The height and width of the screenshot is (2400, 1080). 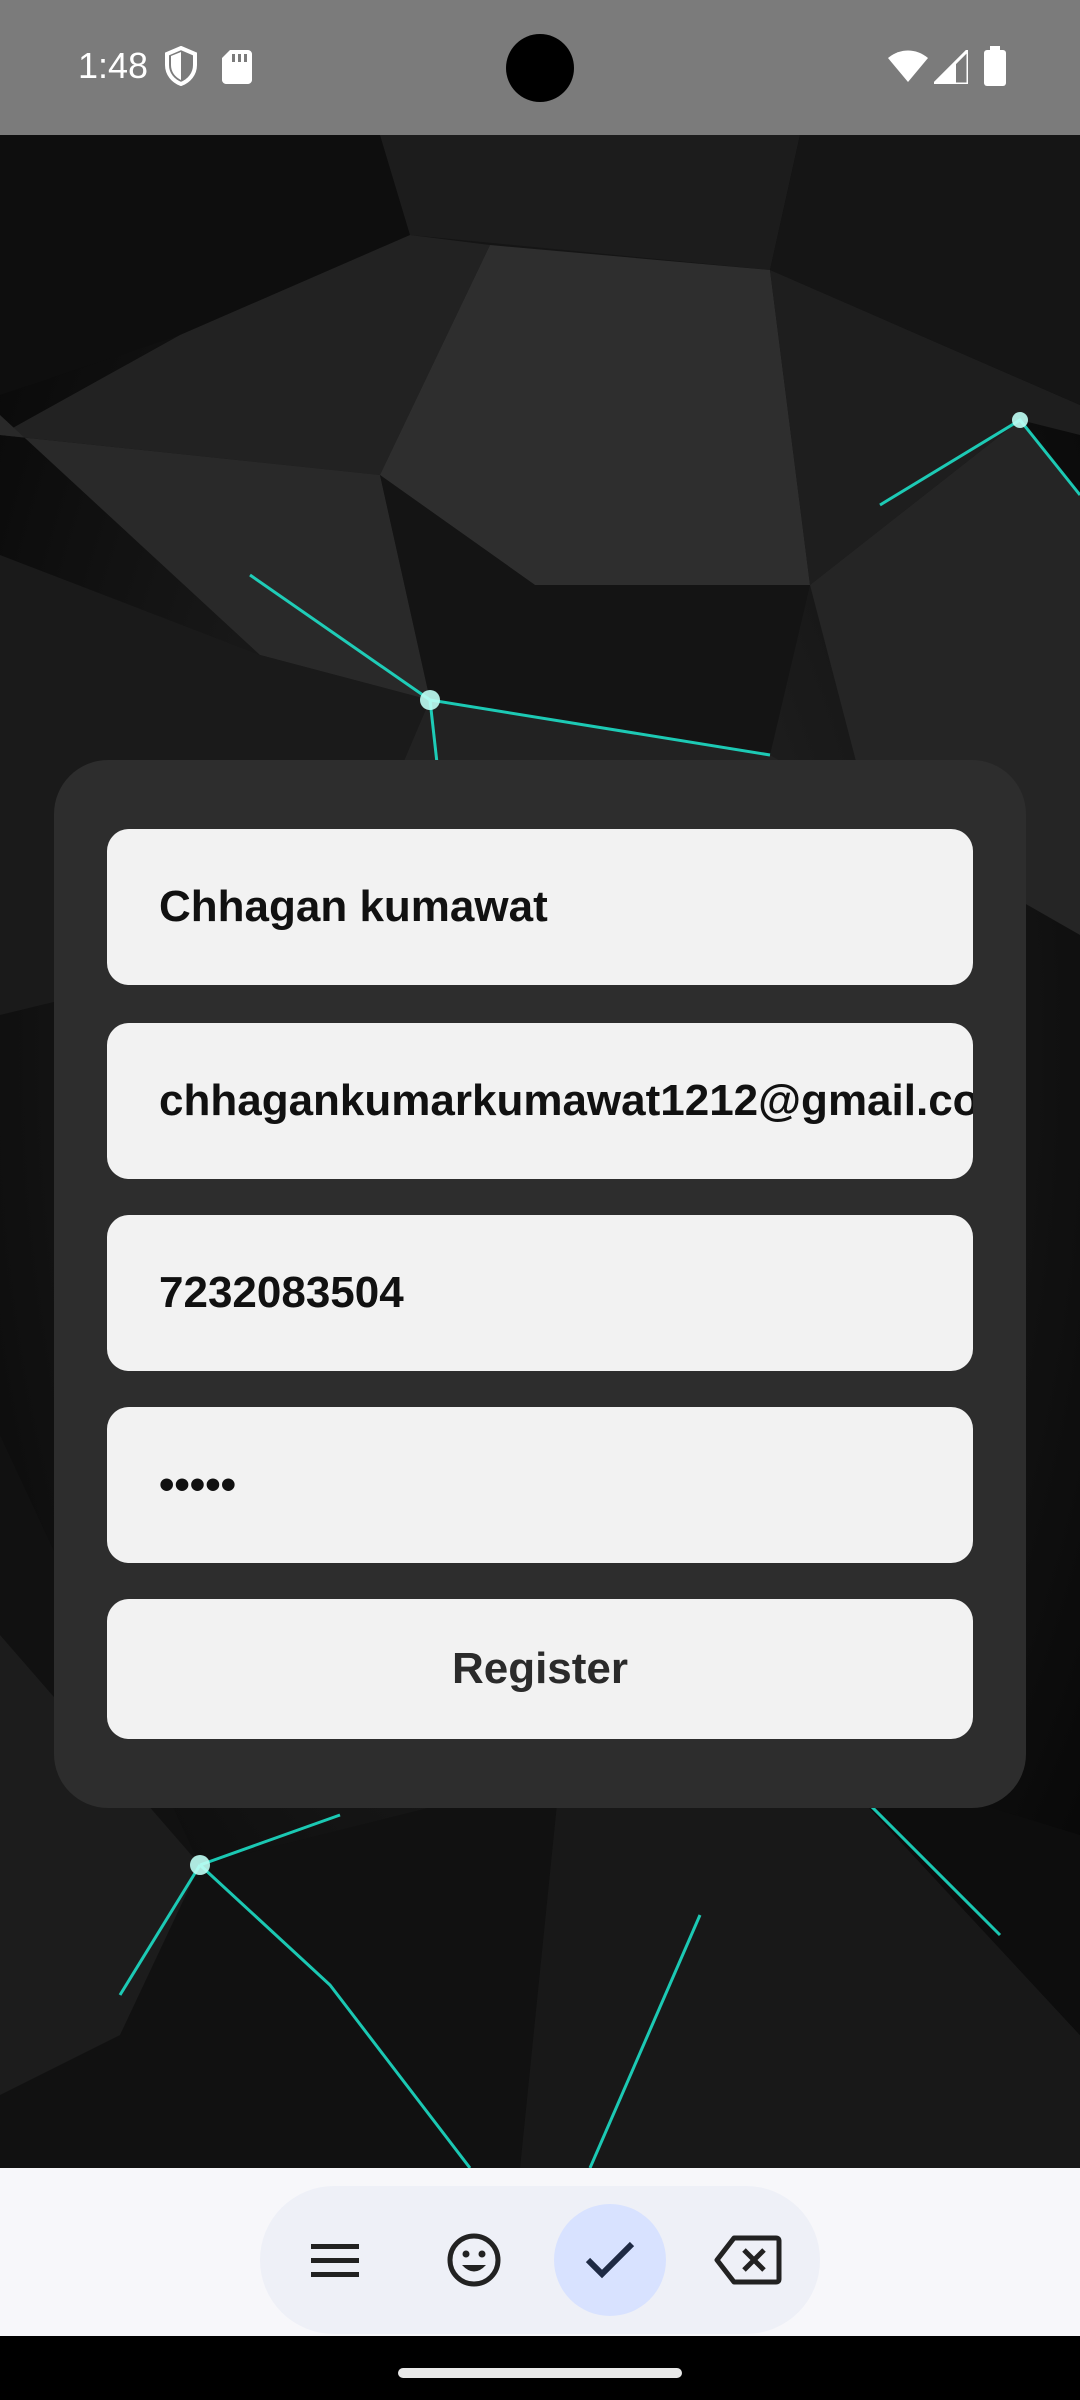 I want to click on emoji-icon, so click(x=474, y=2260).